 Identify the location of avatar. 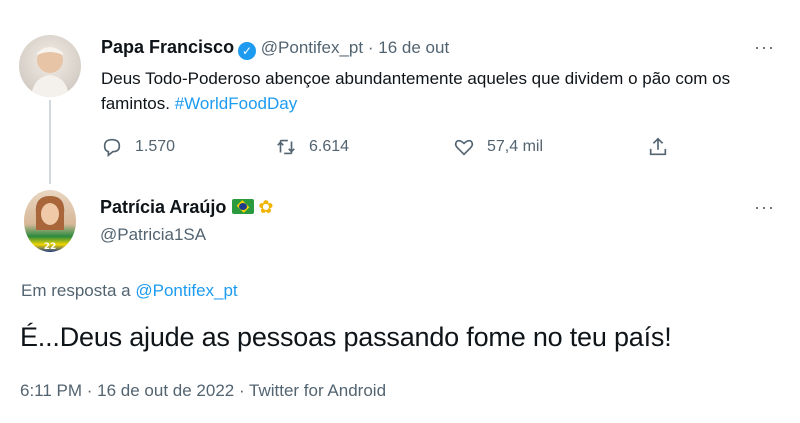
(50, 66).